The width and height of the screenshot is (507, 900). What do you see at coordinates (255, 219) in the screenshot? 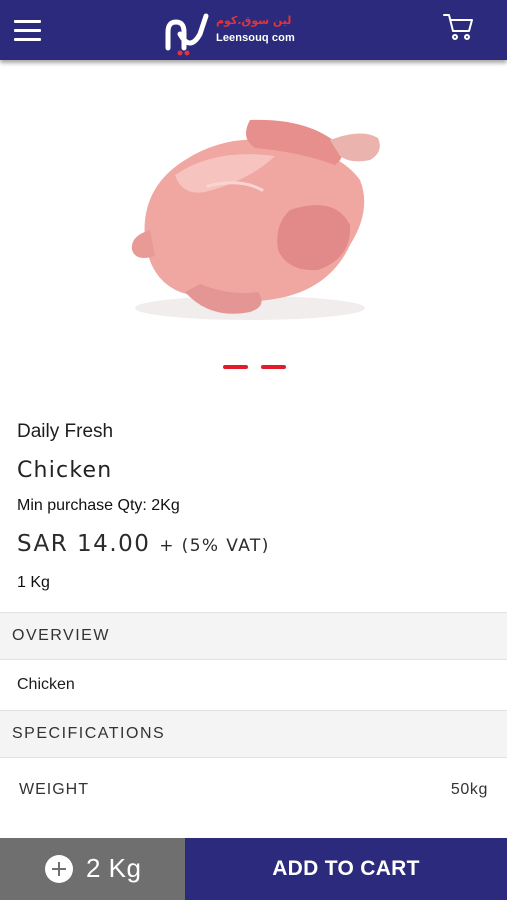
I see `product-image` at bounding box center [255, 219].